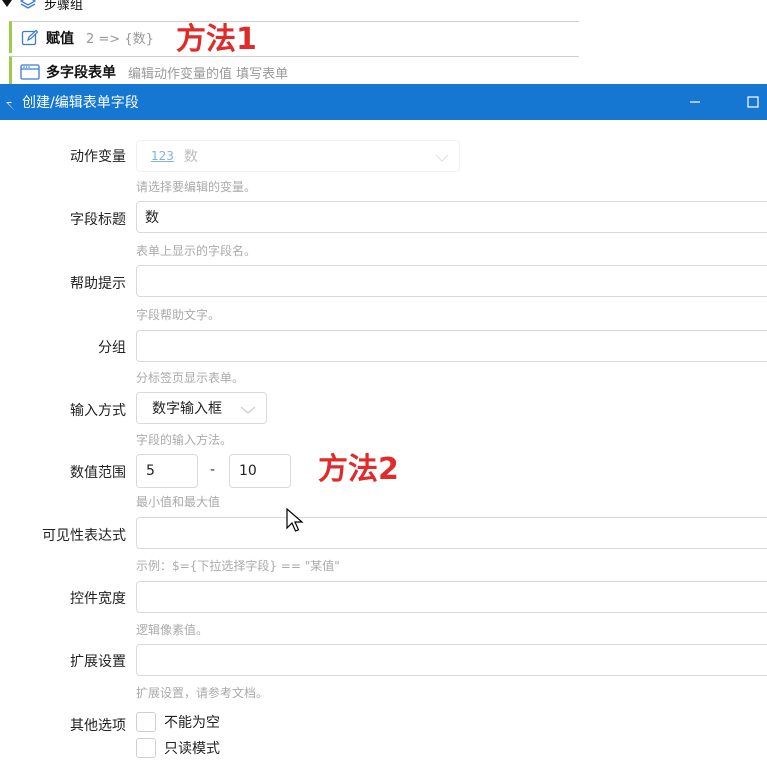 Image resolution: width=767 pixels, height=768 pixels. I want to click on range-max-input: 10, so click(260, 471).